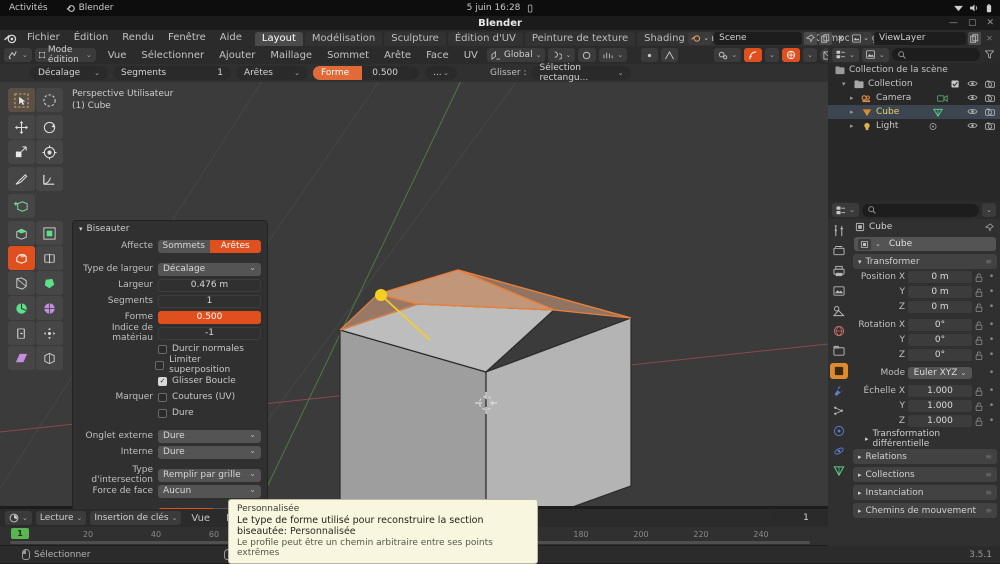 Image resolution: width=1000 pixels, height=564 pixels. What do you see at coordinates (989, 38) in the screenshot?
I see `remove-viewlayer-button: ✕` at bounding box center [989, 38].